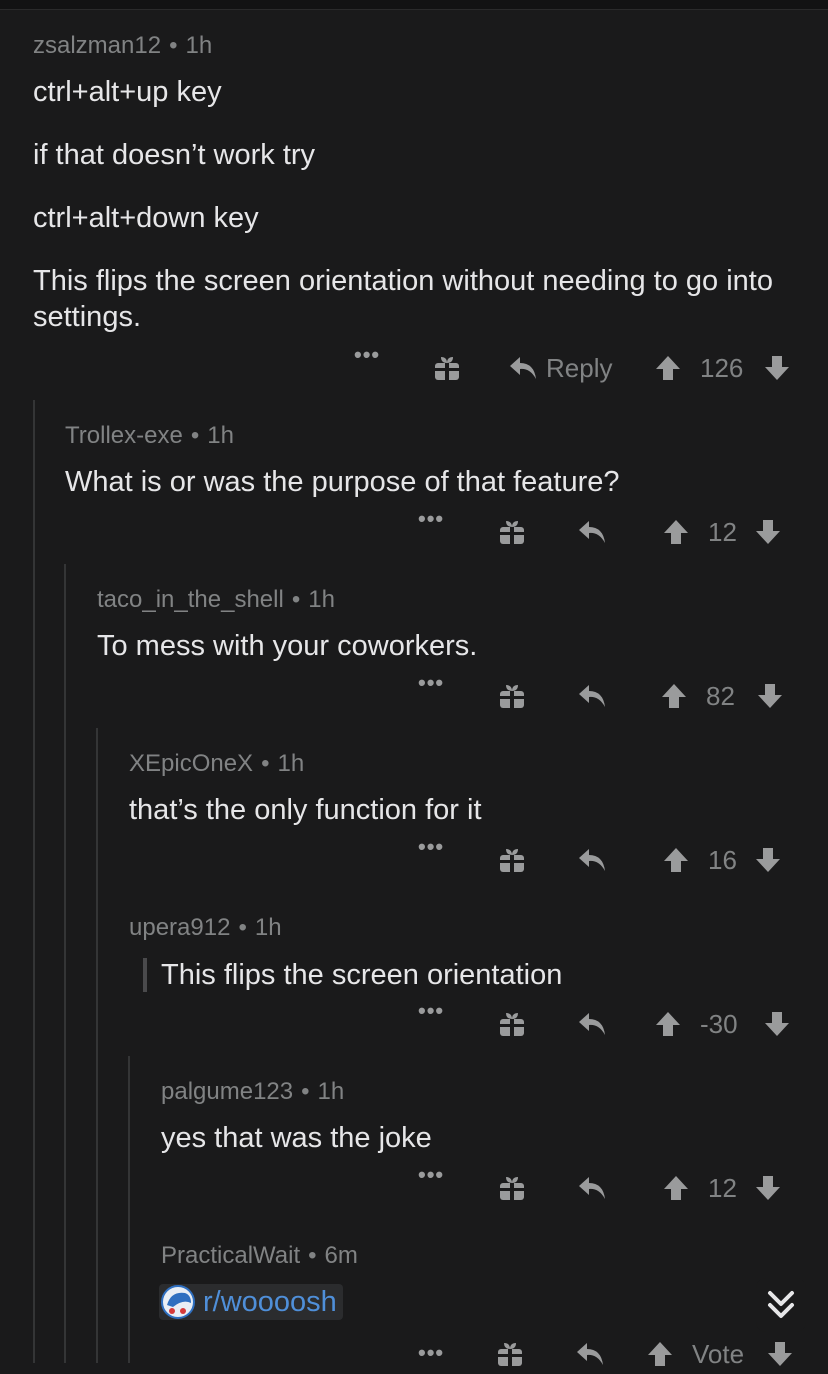  Describe the element at coordinates (414, 693) in the screenshot. I see `comment-actions: ••• 82` at that location.